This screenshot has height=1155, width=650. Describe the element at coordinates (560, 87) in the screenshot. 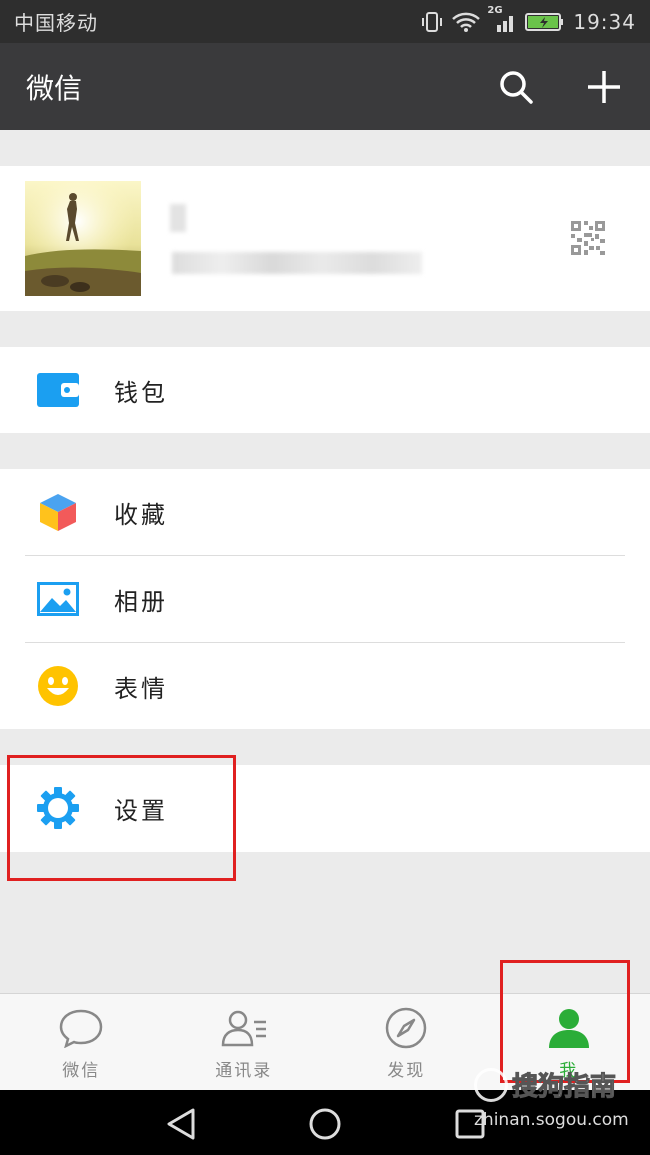

I see `header-actions` at that location.